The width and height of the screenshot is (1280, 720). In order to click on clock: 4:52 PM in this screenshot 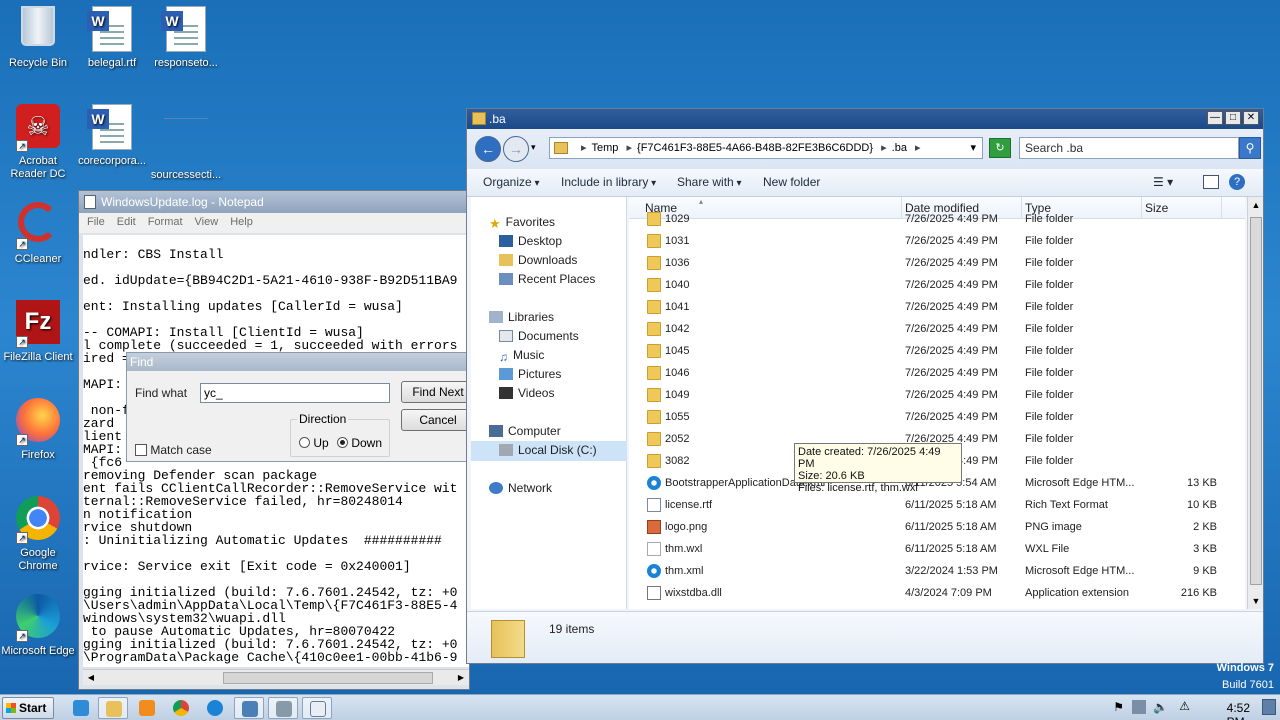, I will do `click(1238, 710)`.